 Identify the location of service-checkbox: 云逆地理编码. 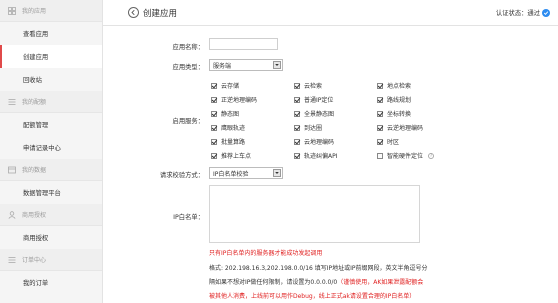
(400, 127).